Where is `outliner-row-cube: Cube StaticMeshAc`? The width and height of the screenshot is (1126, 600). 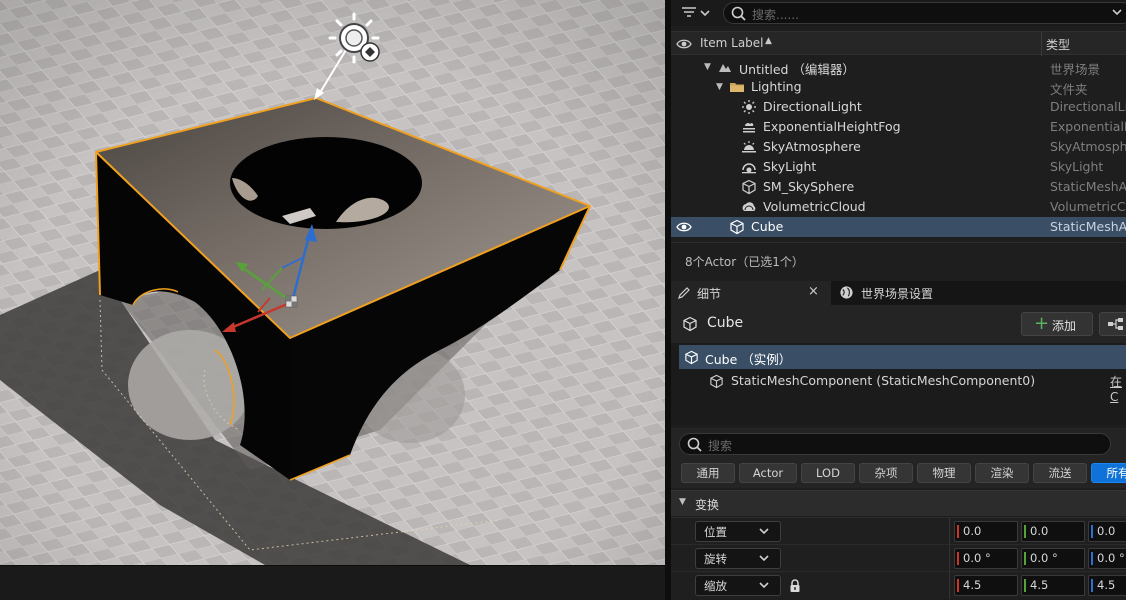 outliner-row-cube: Cube StaticMeshAc is located at coordinates (898, 227).